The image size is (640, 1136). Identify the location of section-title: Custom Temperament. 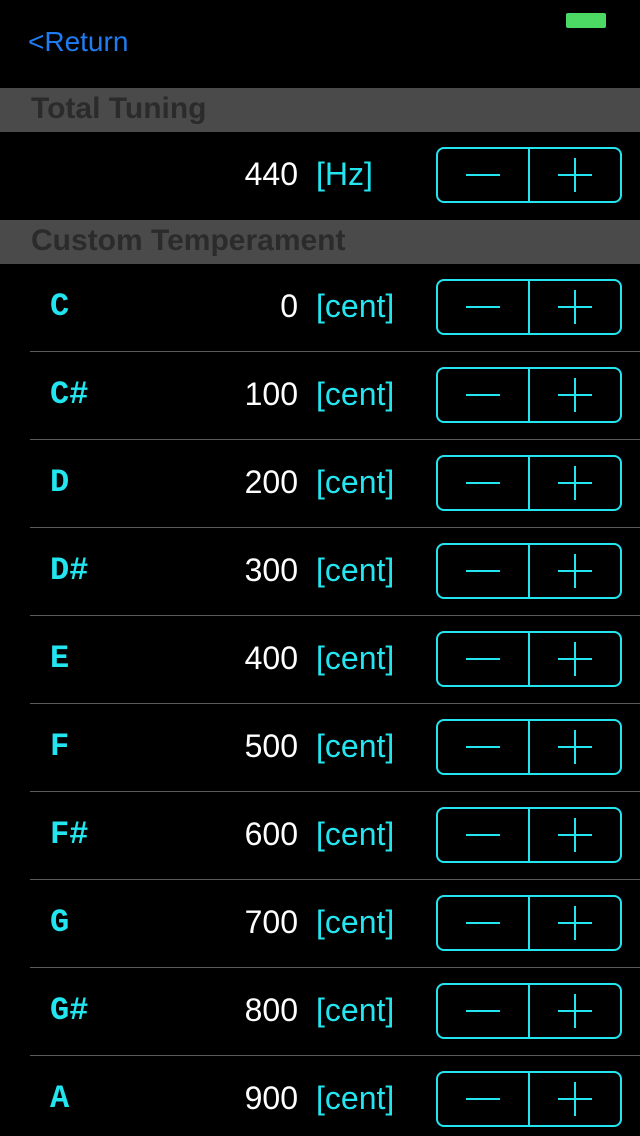
(188, 240).